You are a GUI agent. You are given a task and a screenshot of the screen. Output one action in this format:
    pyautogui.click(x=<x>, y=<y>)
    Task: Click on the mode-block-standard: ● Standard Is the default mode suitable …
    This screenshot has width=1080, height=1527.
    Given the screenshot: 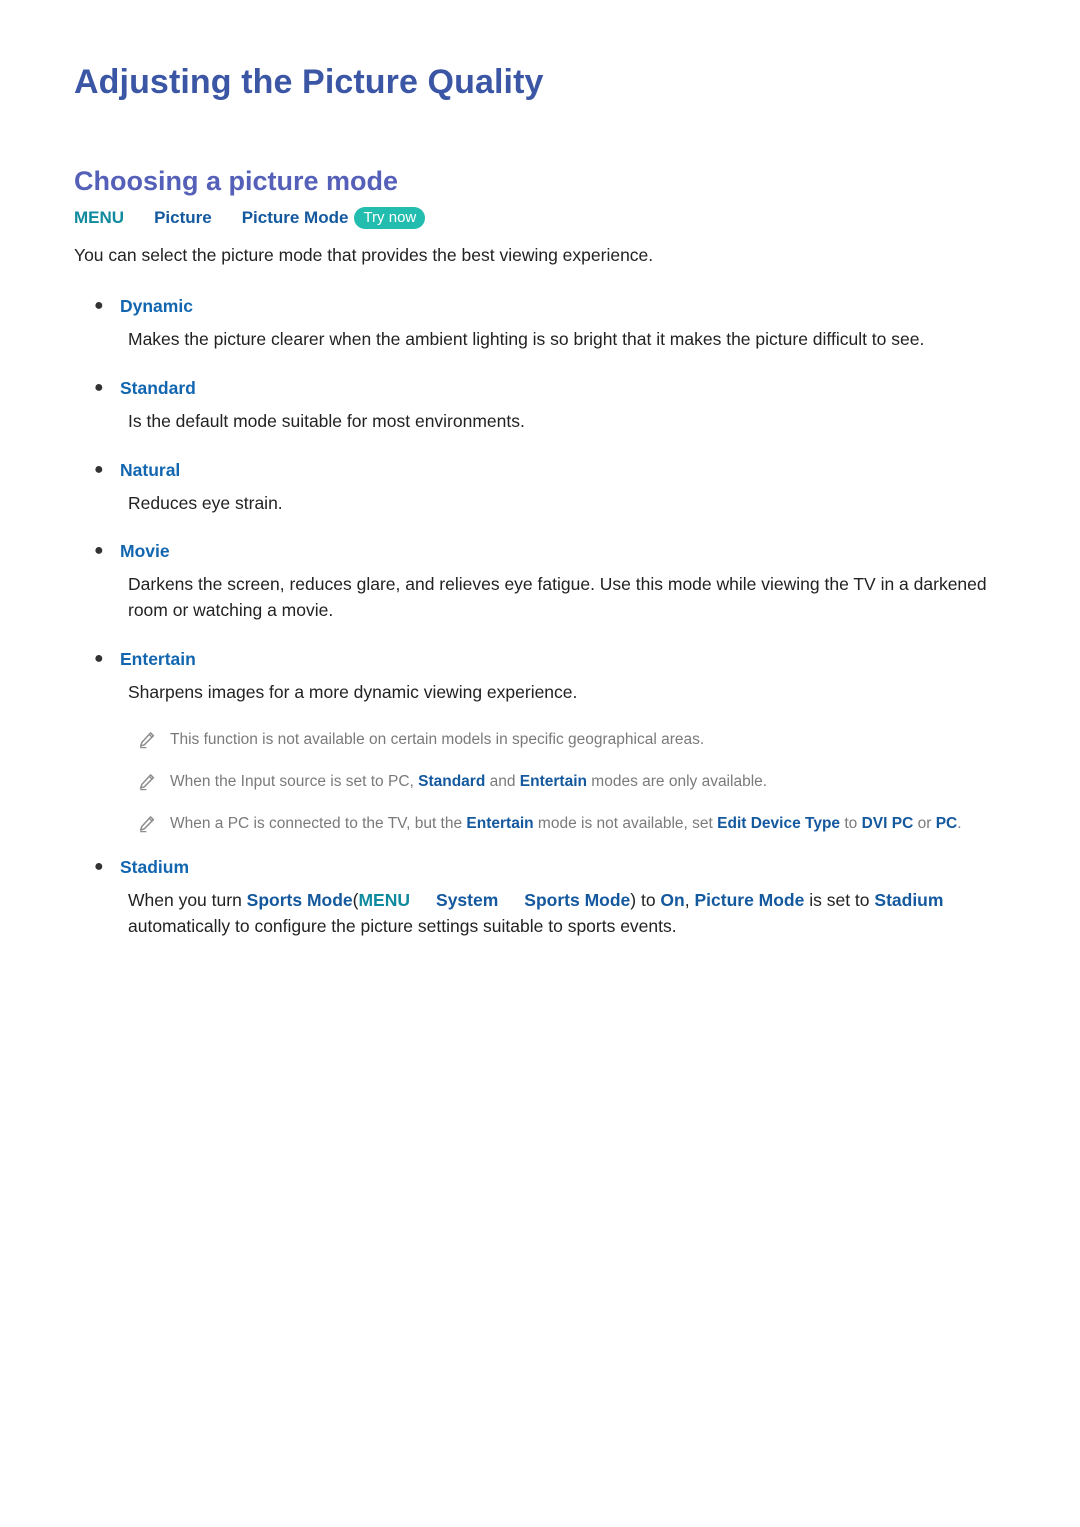 What is the action you would take?
    pyautogui.click(x=540, y=405)
    